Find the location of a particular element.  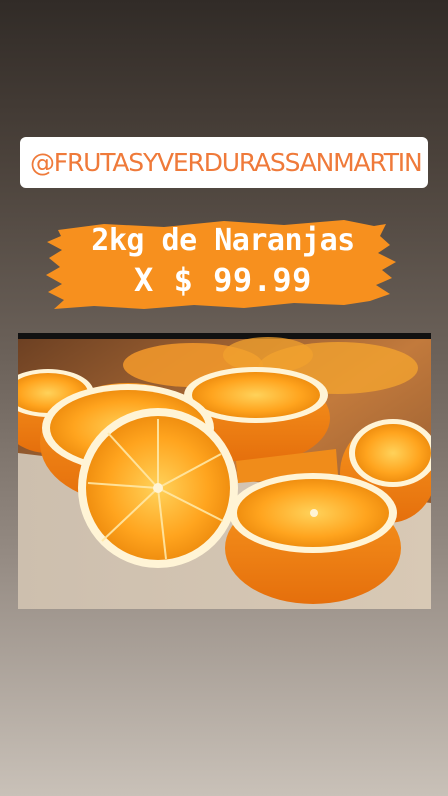

instagram-handle-text: @FRUTASYVERDURASSANMARTIN is located at coordinates (226, 162).